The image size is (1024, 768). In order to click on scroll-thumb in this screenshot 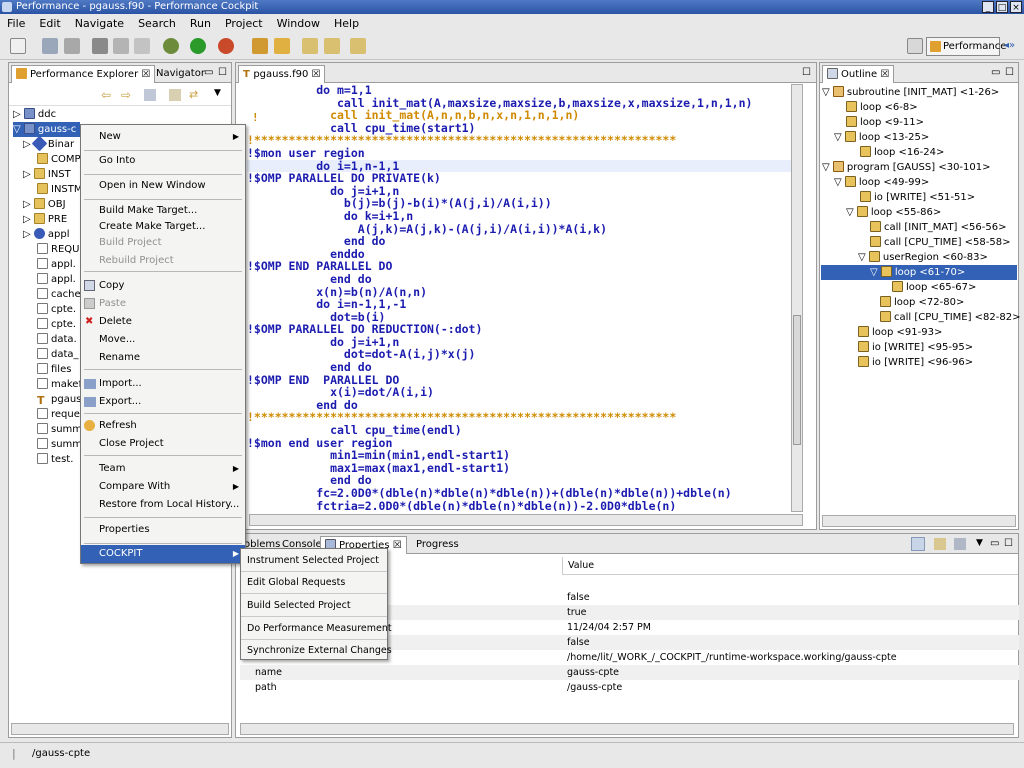, I will do `click(797, 380)`.